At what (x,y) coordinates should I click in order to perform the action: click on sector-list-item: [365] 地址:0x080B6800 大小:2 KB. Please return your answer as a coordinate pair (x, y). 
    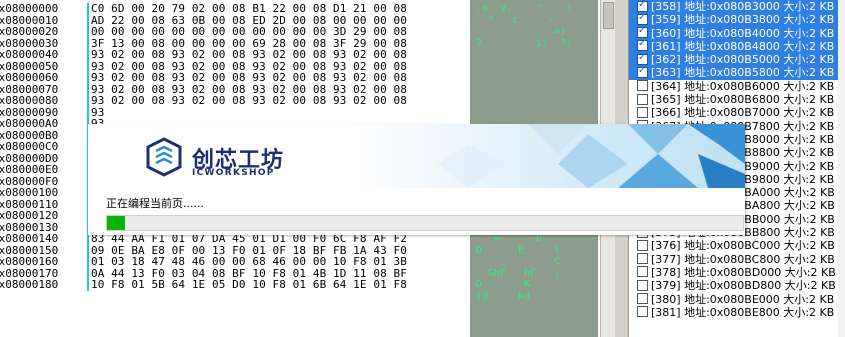
    Looking at the image, I should click on (734, 99).